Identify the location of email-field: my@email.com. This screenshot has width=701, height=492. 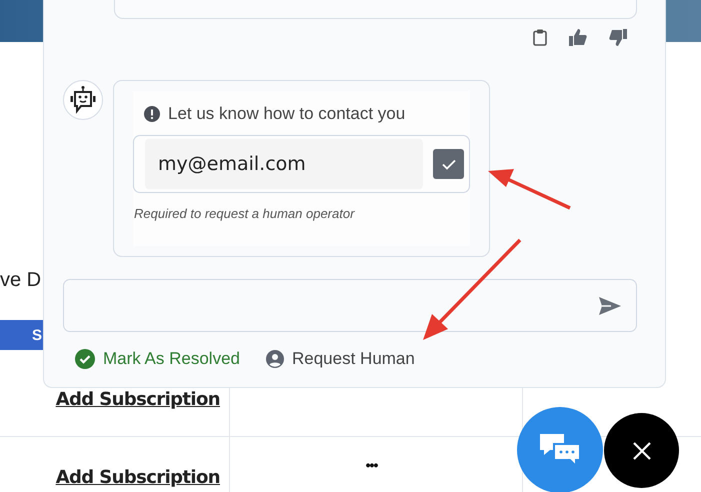
(301, 164).